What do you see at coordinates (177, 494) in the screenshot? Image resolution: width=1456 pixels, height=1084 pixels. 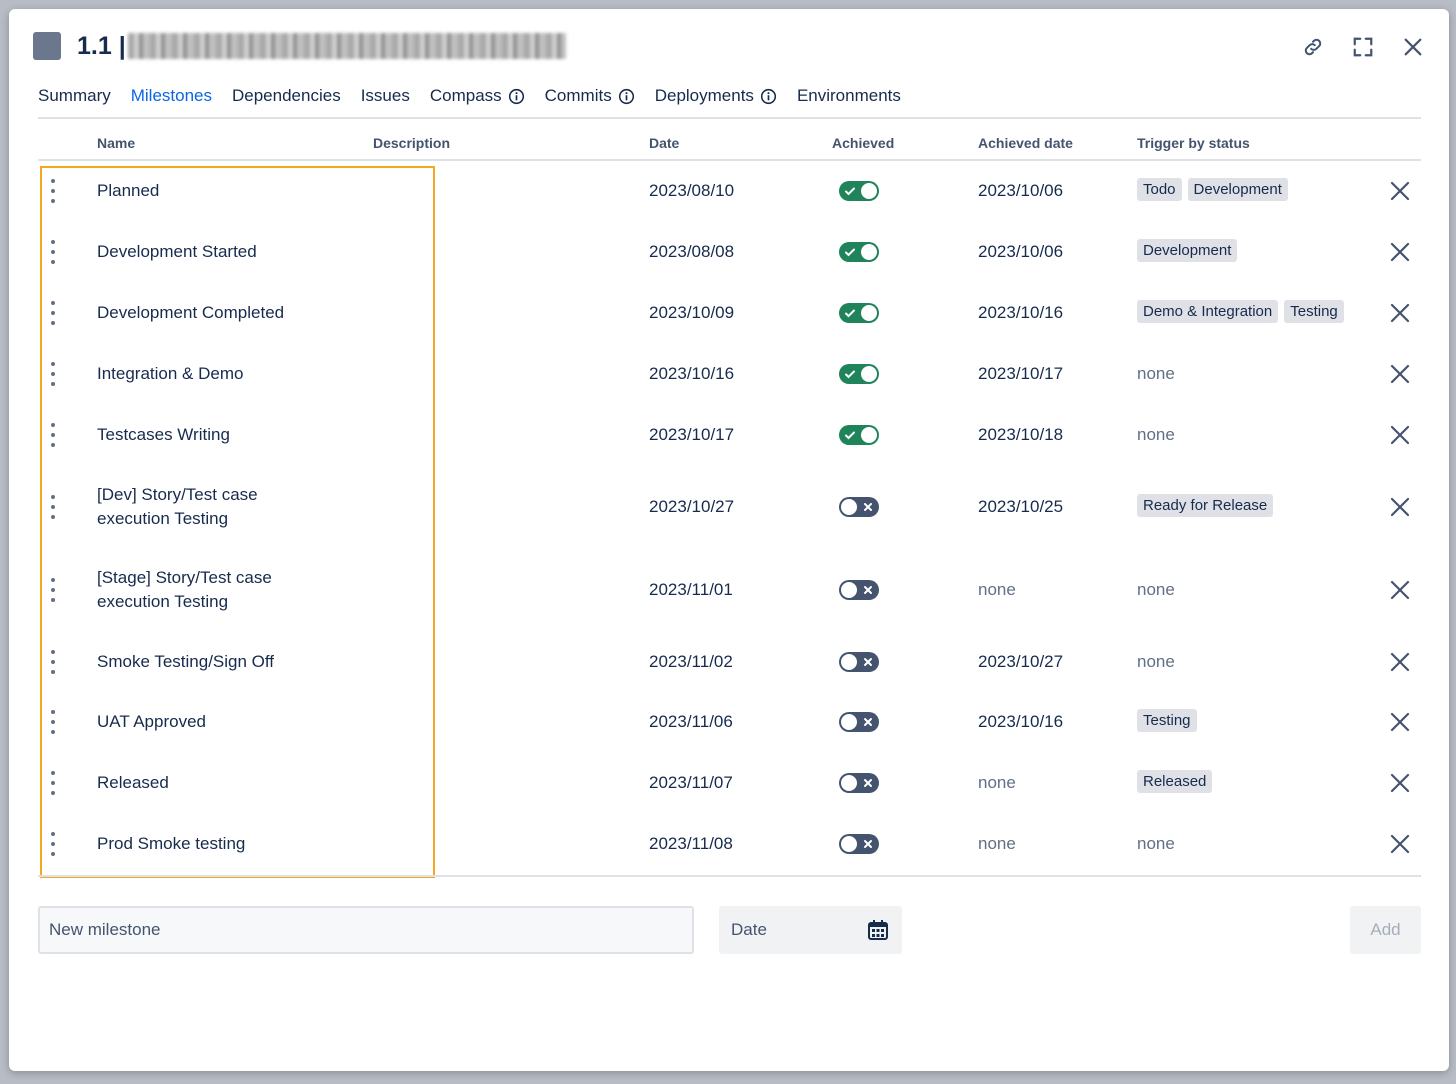 I see `milestone-name-line: [Dev] Story/Test case` at bounding box center [177, 494].